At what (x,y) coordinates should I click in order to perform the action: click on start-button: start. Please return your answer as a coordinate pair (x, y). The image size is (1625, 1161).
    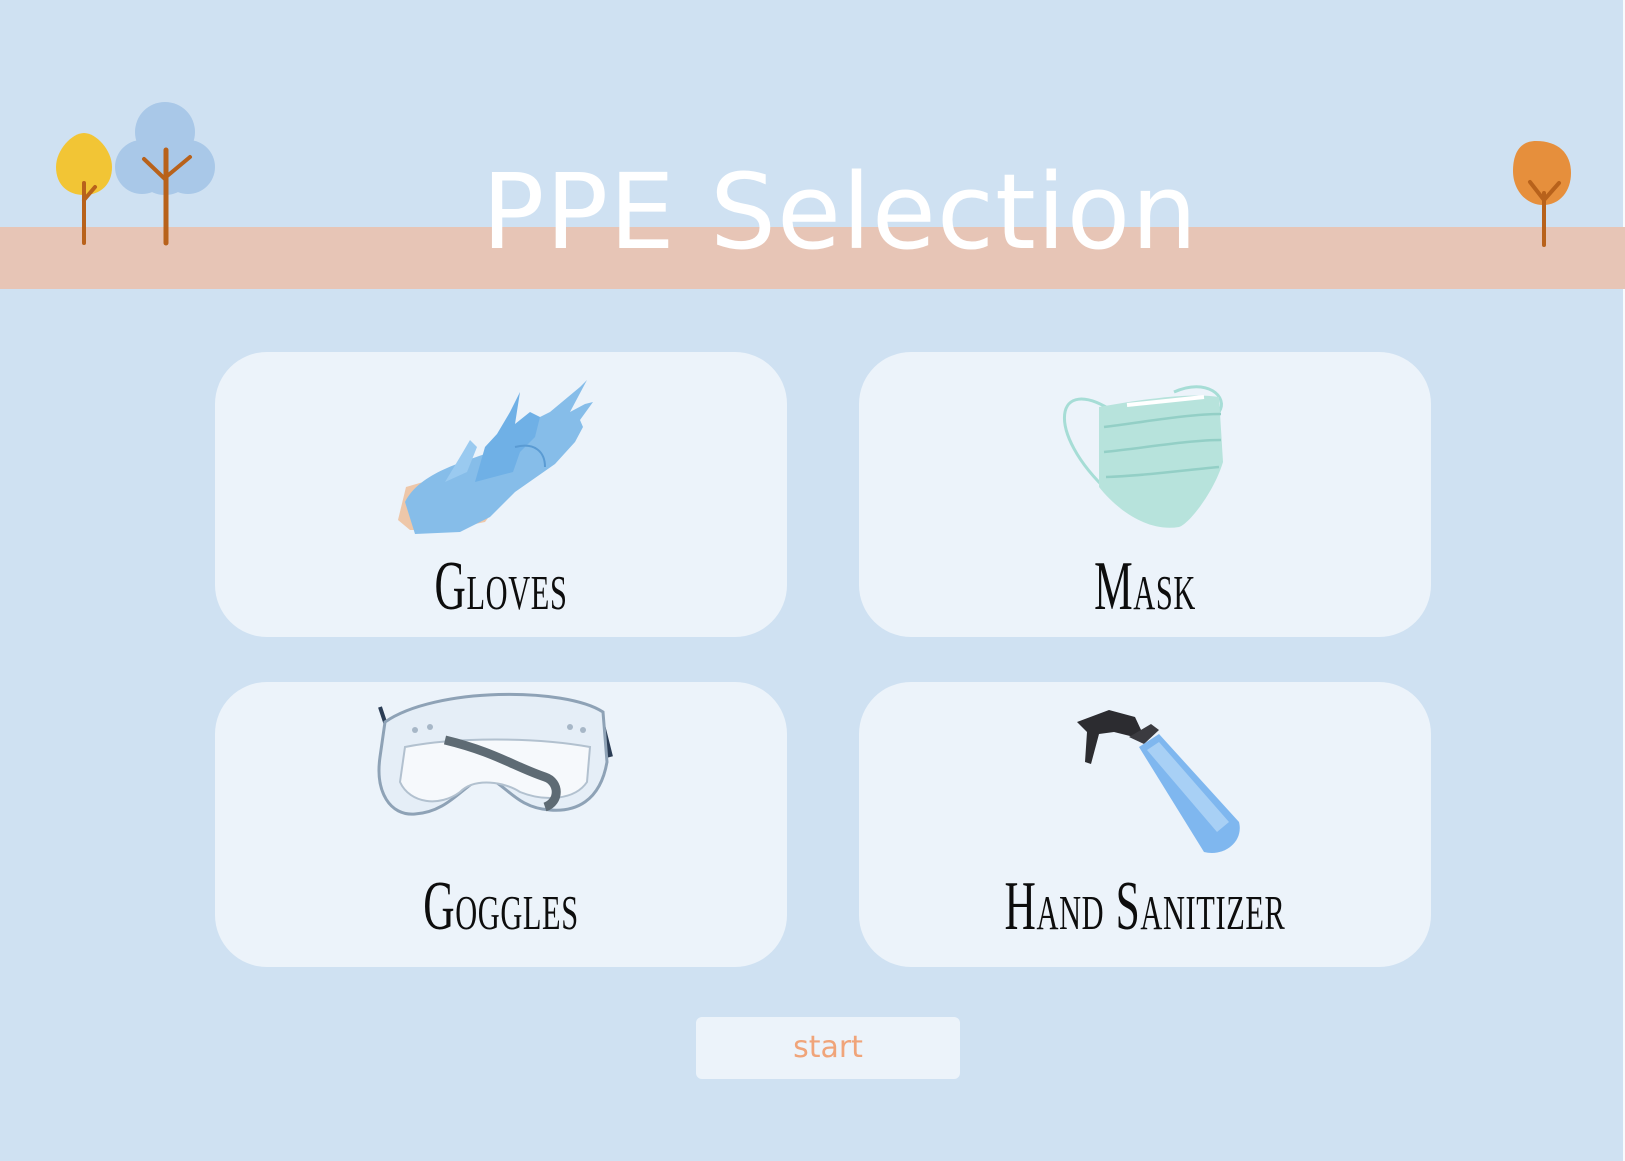
    Looking at the image, I should click on (828, 1048).